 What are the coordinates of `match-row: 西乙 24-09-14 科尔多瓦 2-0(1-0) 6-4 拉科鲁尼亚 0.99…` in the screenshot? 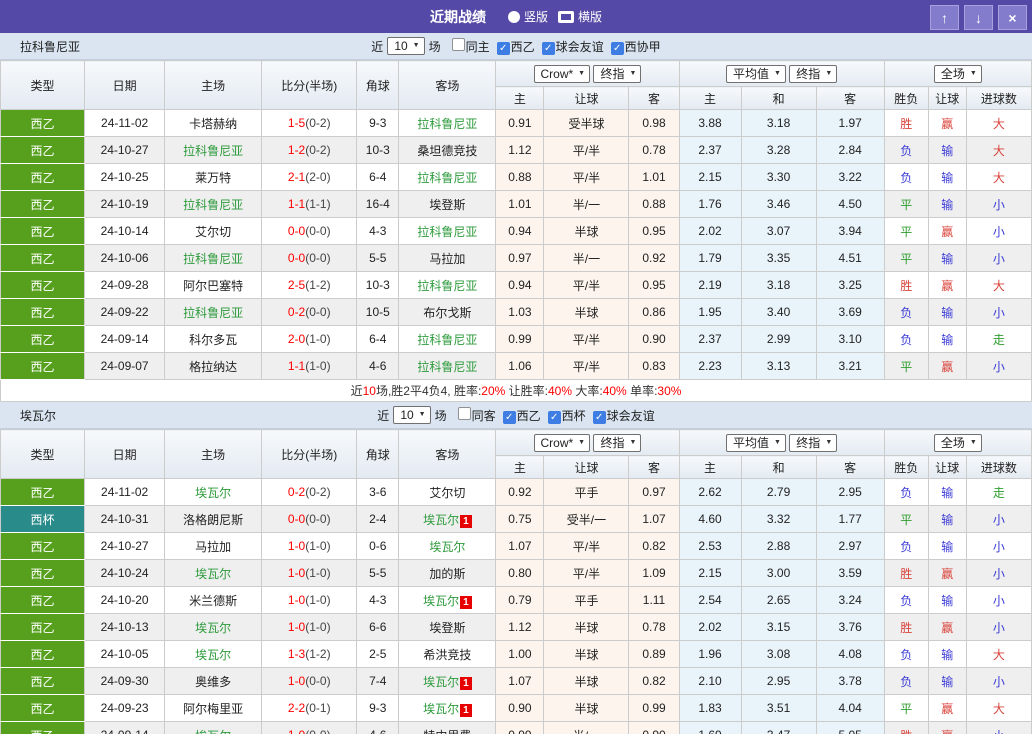 It's located at (516, 339).